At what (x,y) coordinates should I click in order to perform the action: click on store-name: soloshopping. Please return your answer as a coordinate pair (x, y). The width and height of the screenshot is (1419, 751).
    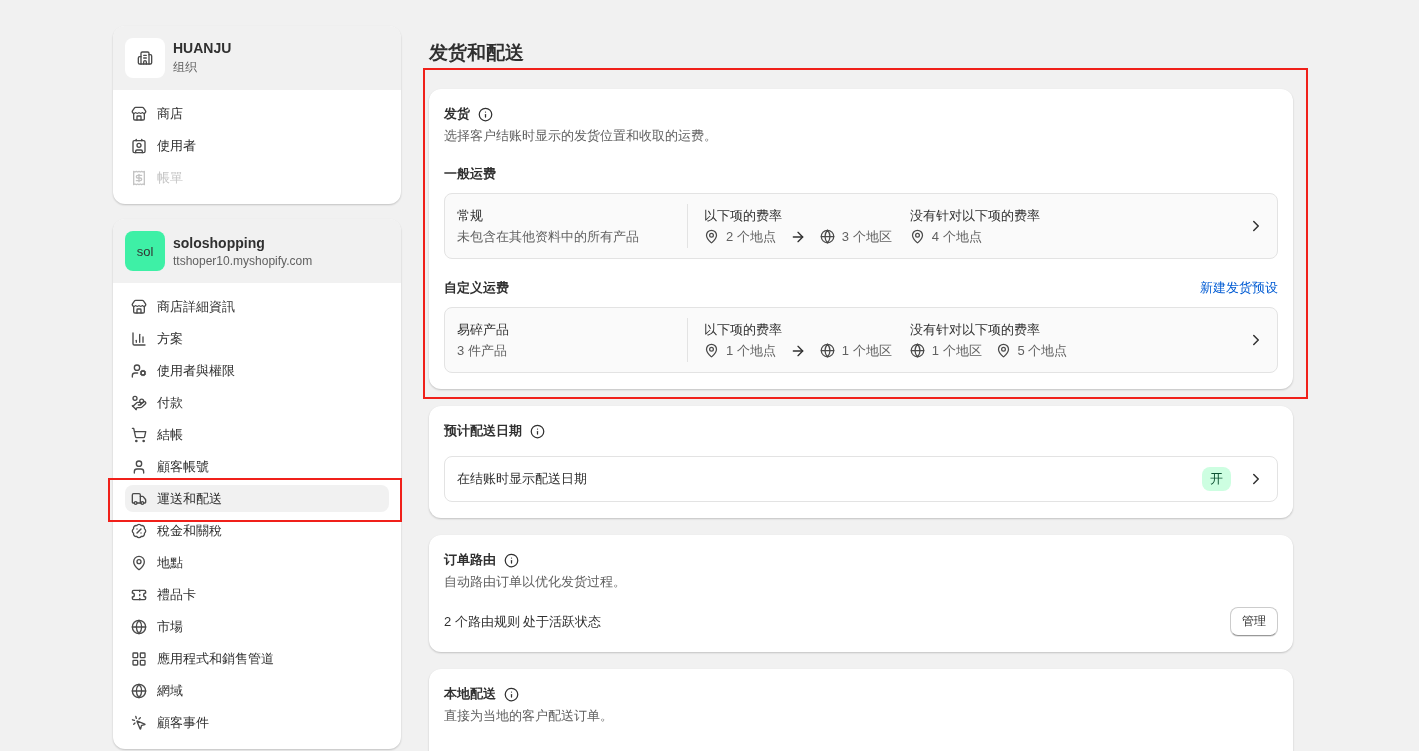
    Looking at the image, I should click on (219, 242).